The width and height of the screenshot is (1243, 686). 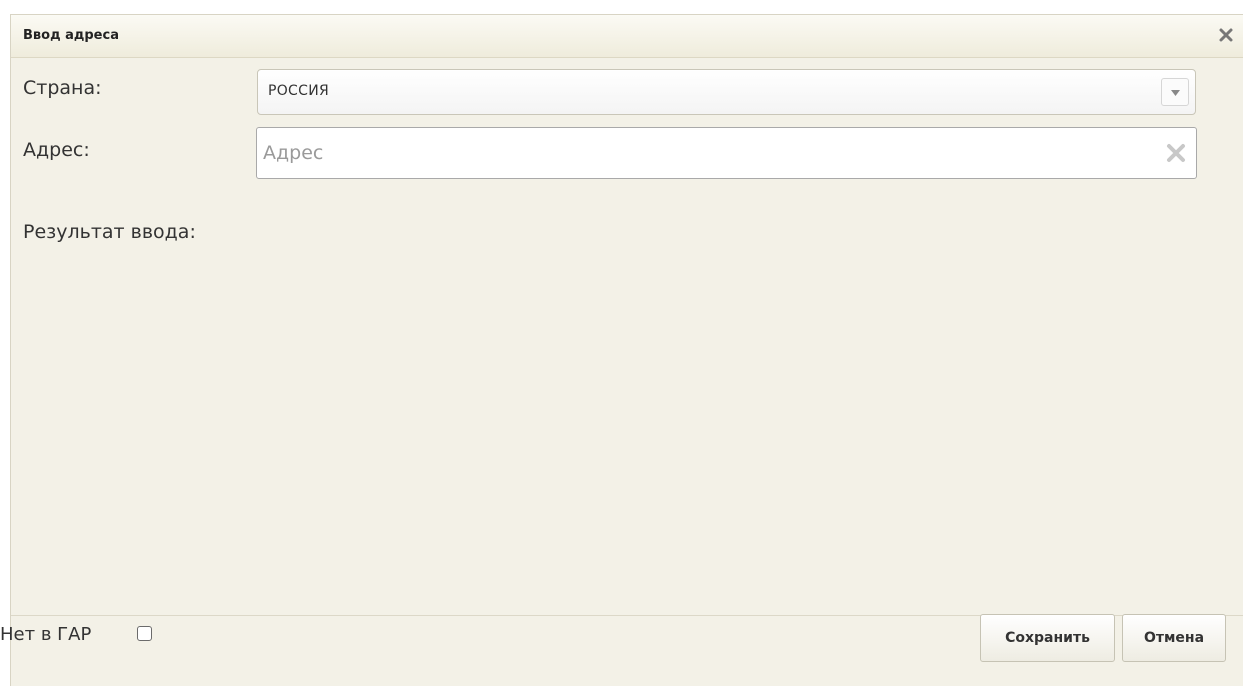 I want to click on country-label: Страна:, so click(x=62, y=88).